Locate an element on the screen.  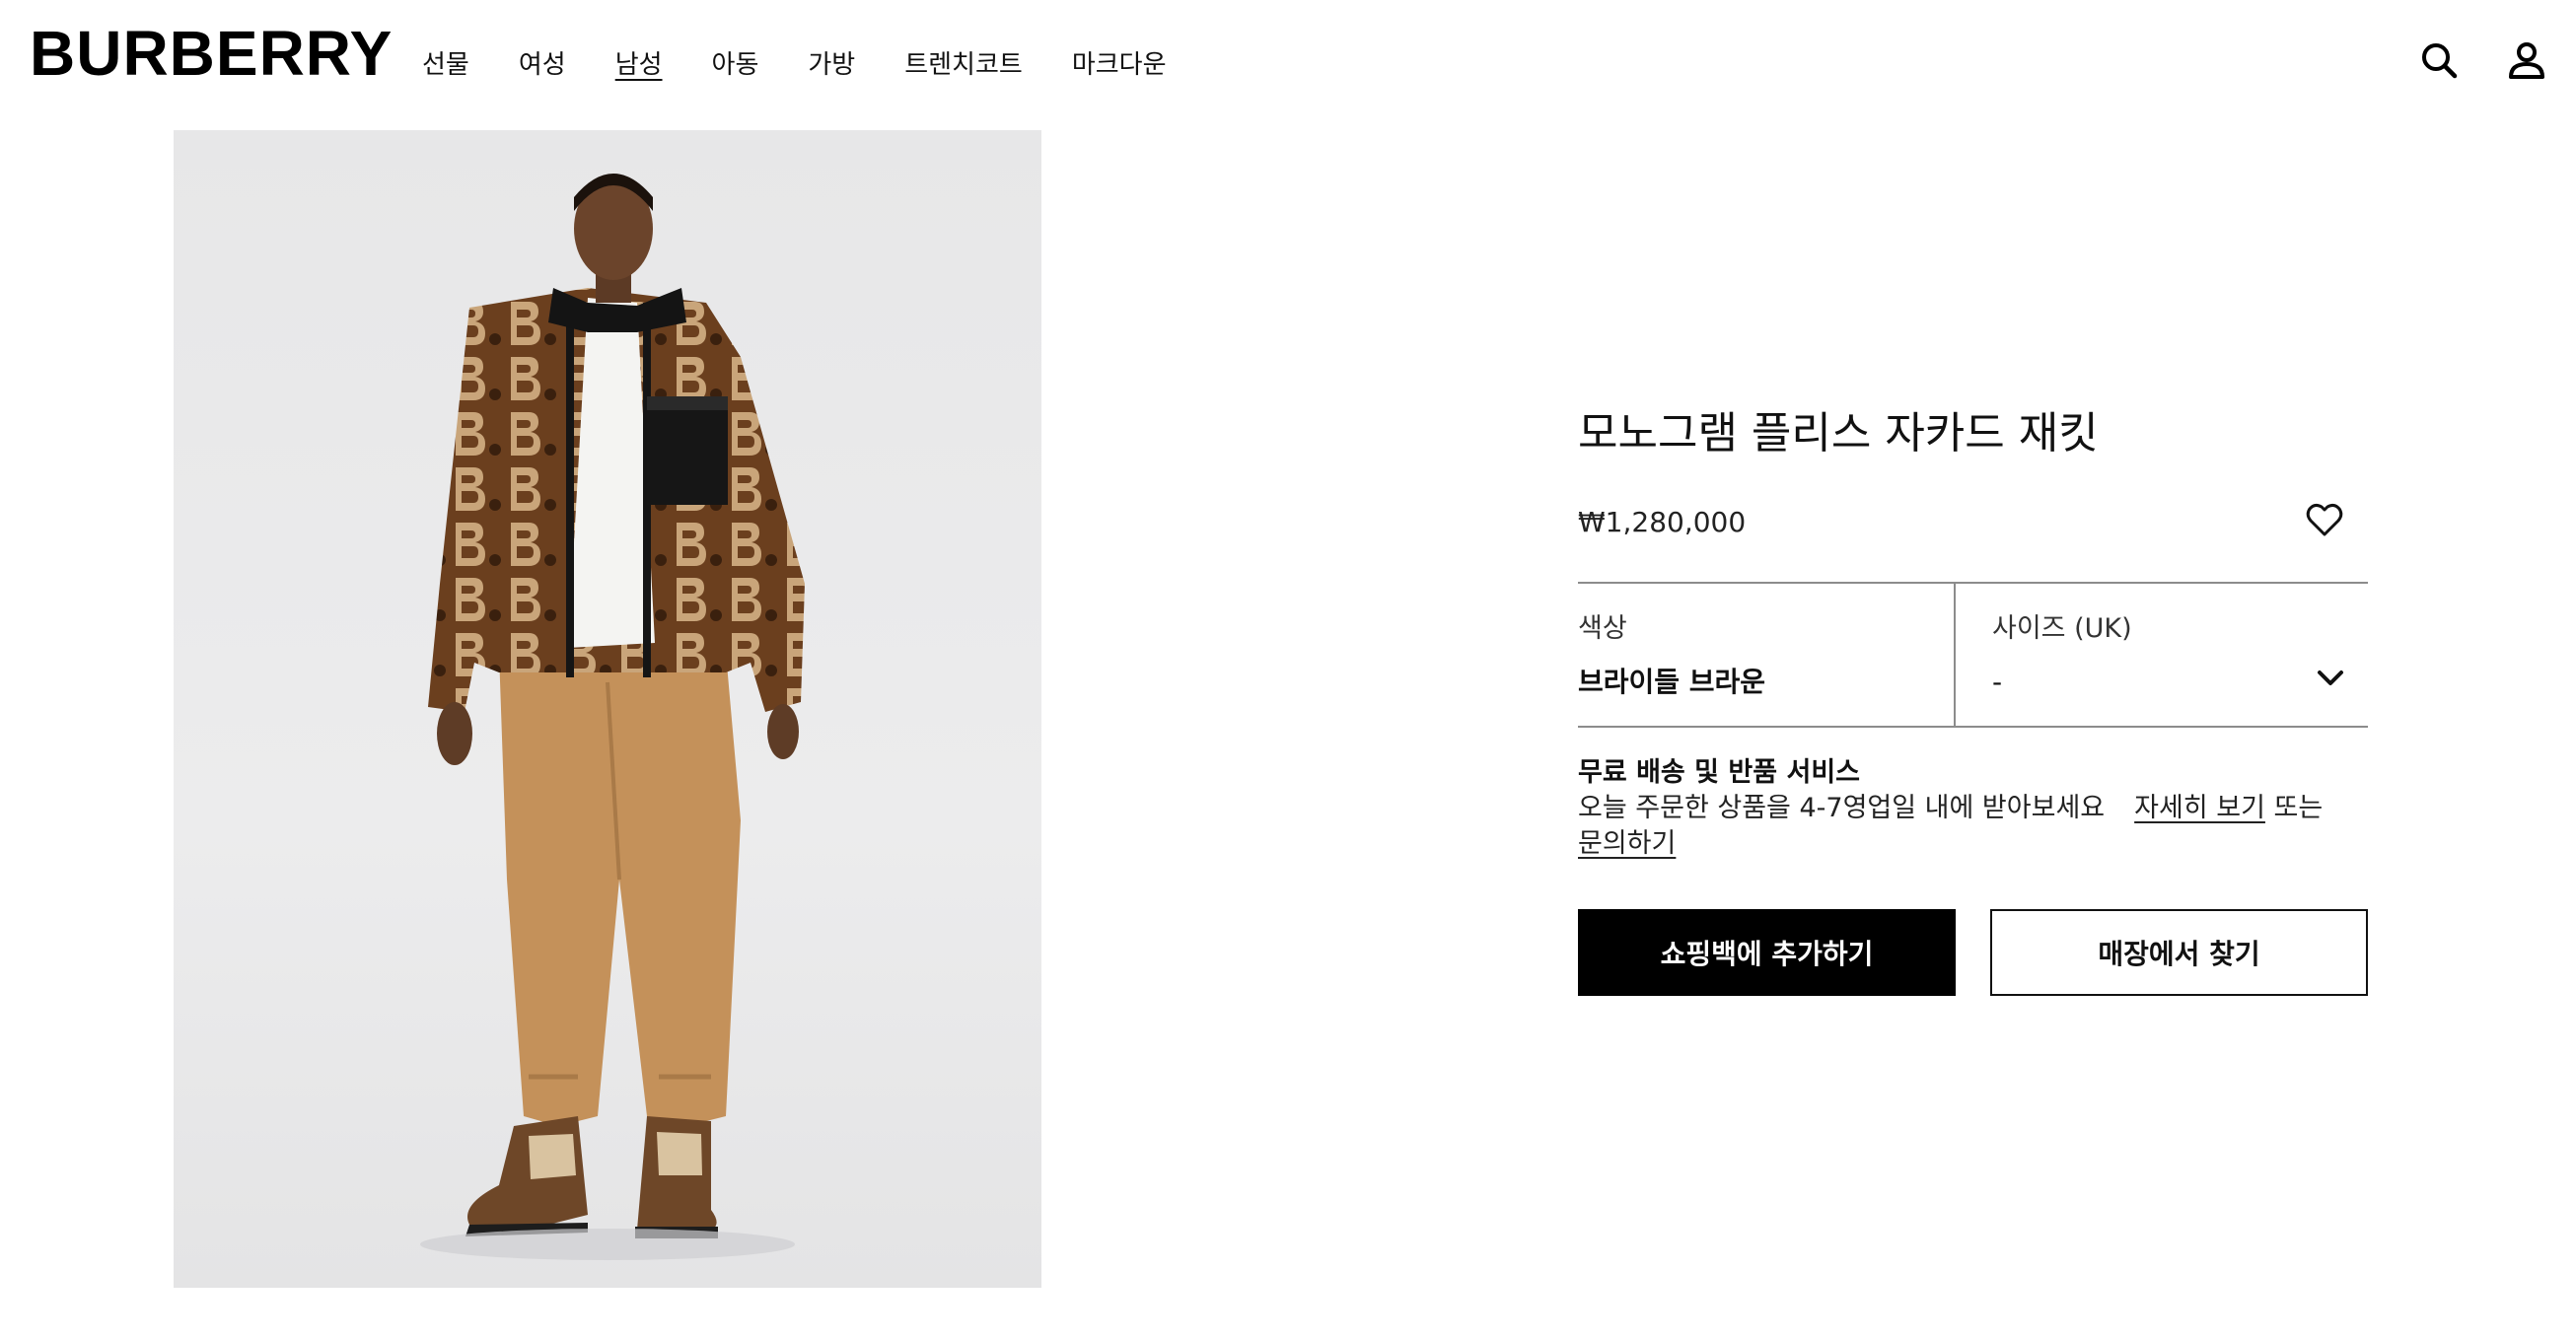
shipping-text: 오늘 주문한 상품을 4-7영업일 내에 받아보세요 is located at coordinates (1842, 808).